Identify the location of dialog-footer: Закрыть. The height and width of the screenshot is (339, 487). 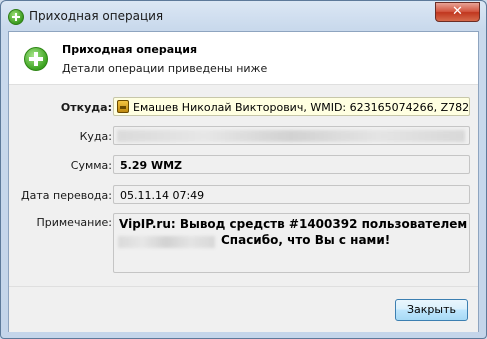
(243, 309).